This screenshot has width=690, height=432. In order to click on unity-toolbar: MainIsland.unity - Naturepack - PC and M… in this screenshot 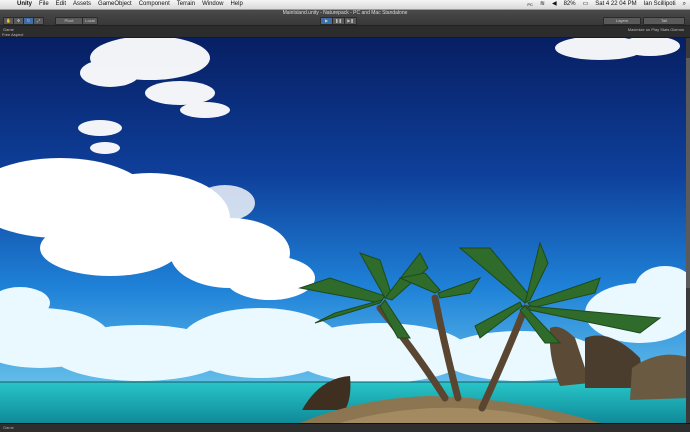, I will do `click(345, 18)`.